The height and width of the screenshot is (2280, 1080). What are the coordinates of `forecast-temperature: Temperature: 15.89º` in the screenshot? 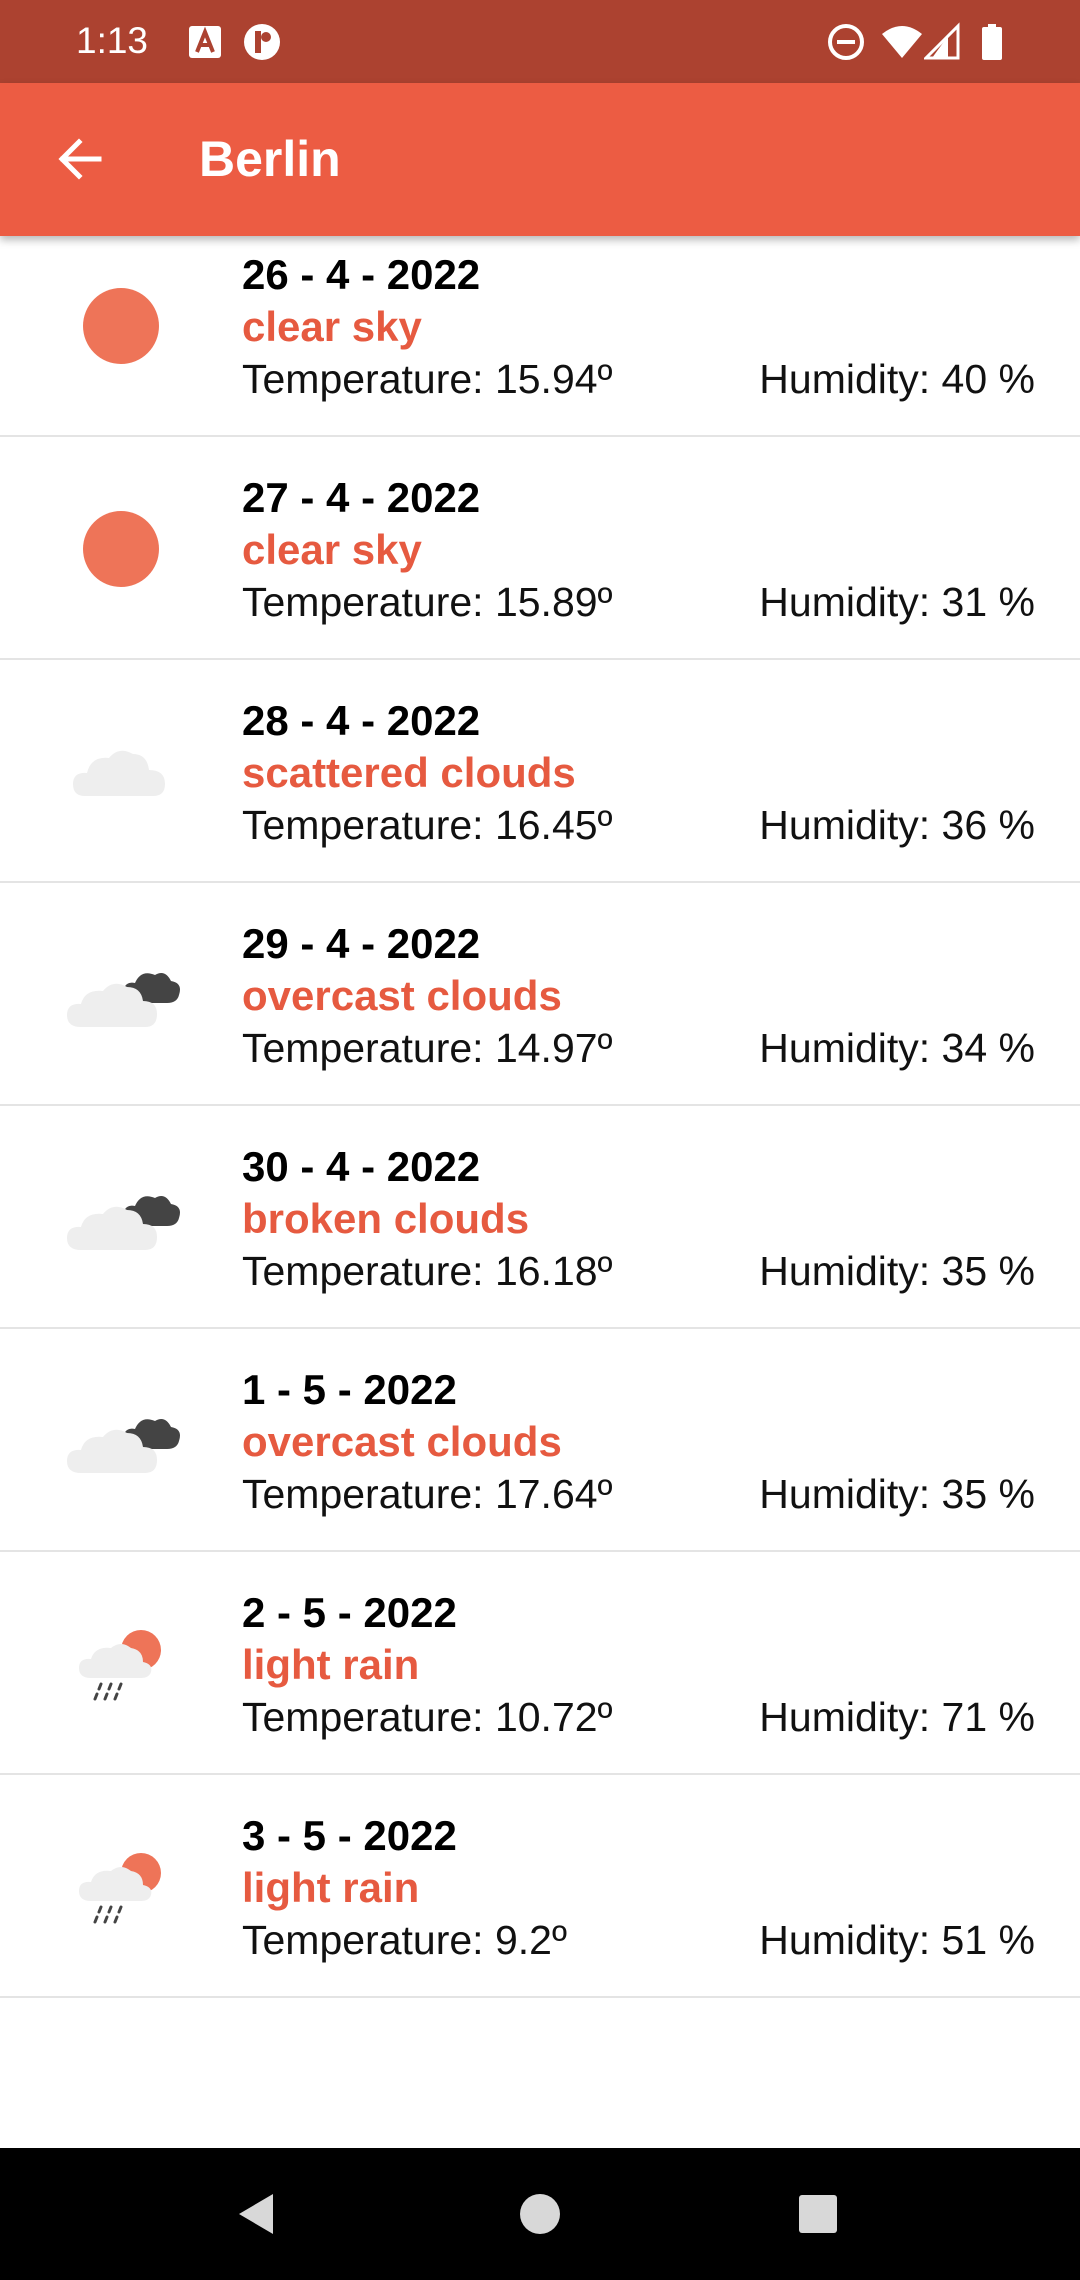 It's located at (427, 602).